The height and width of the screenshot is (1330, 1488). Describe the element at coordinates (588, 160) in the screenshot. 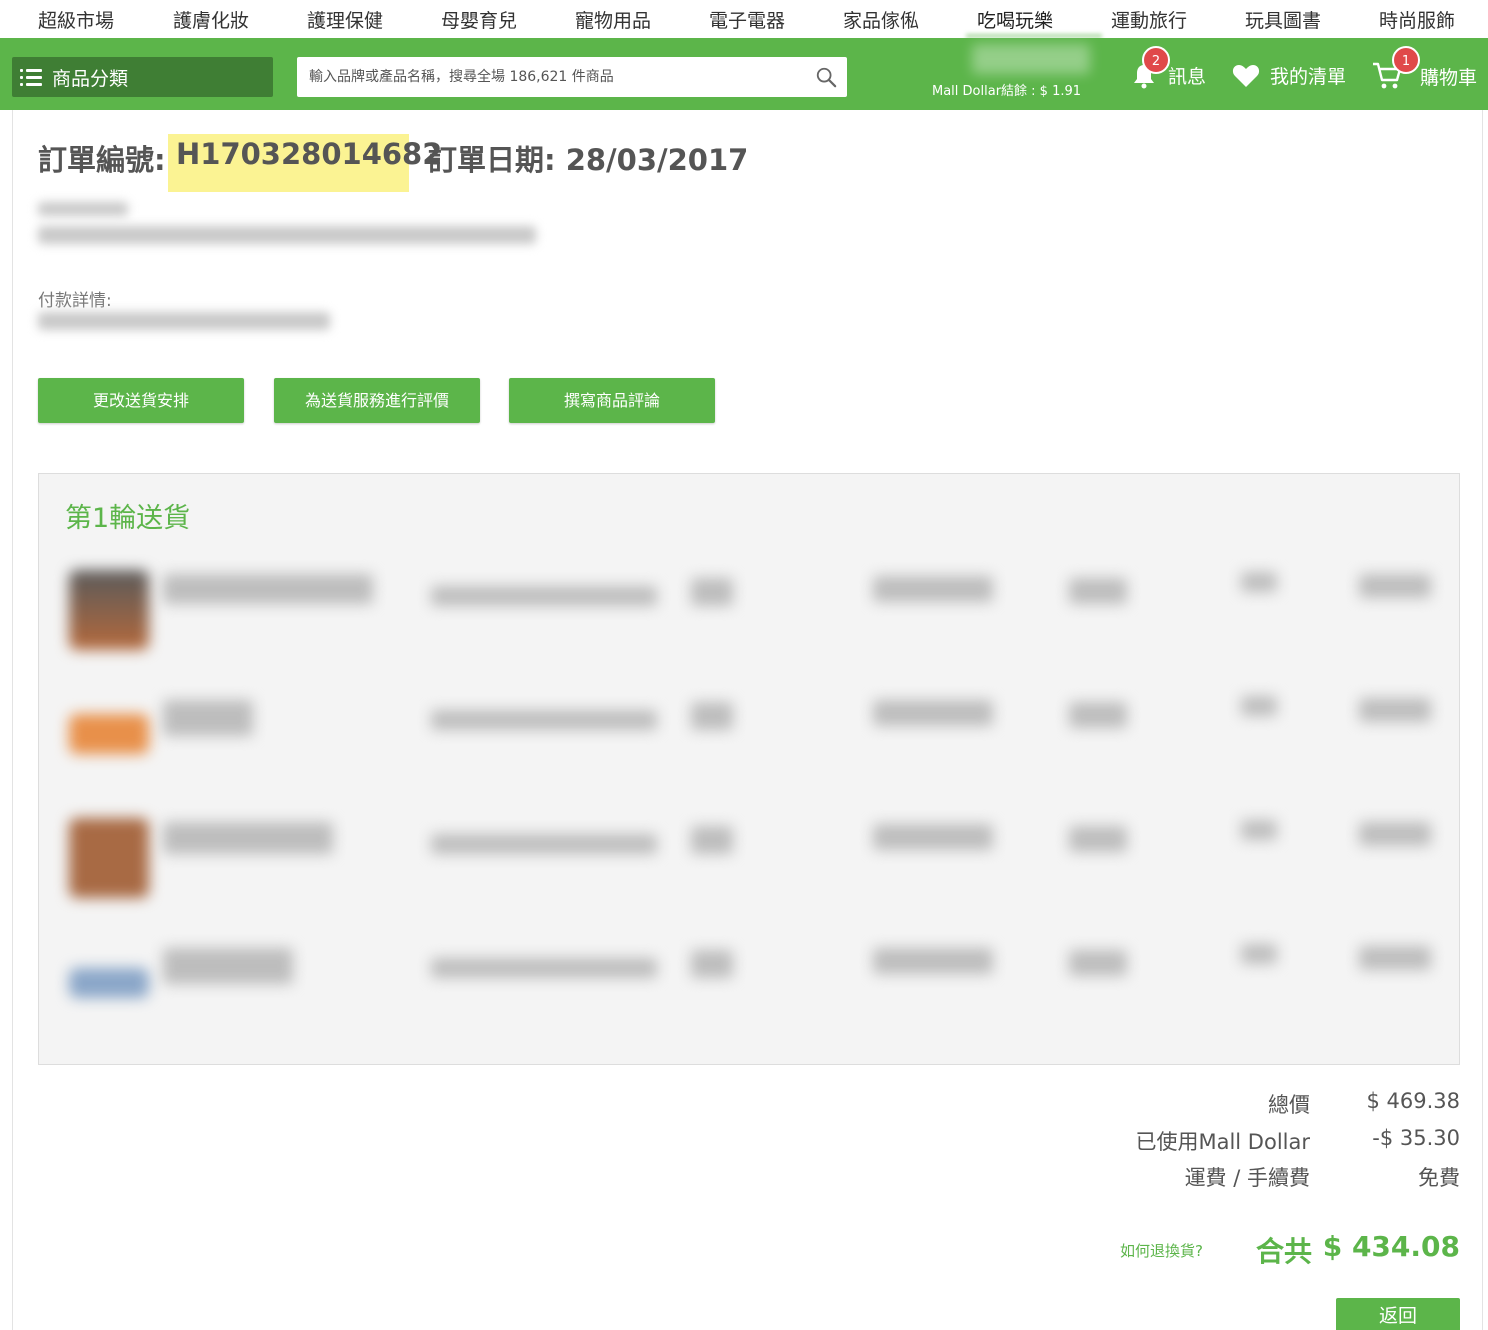

I see `order-date: 訂單日期: 28/03/2017` at that location.